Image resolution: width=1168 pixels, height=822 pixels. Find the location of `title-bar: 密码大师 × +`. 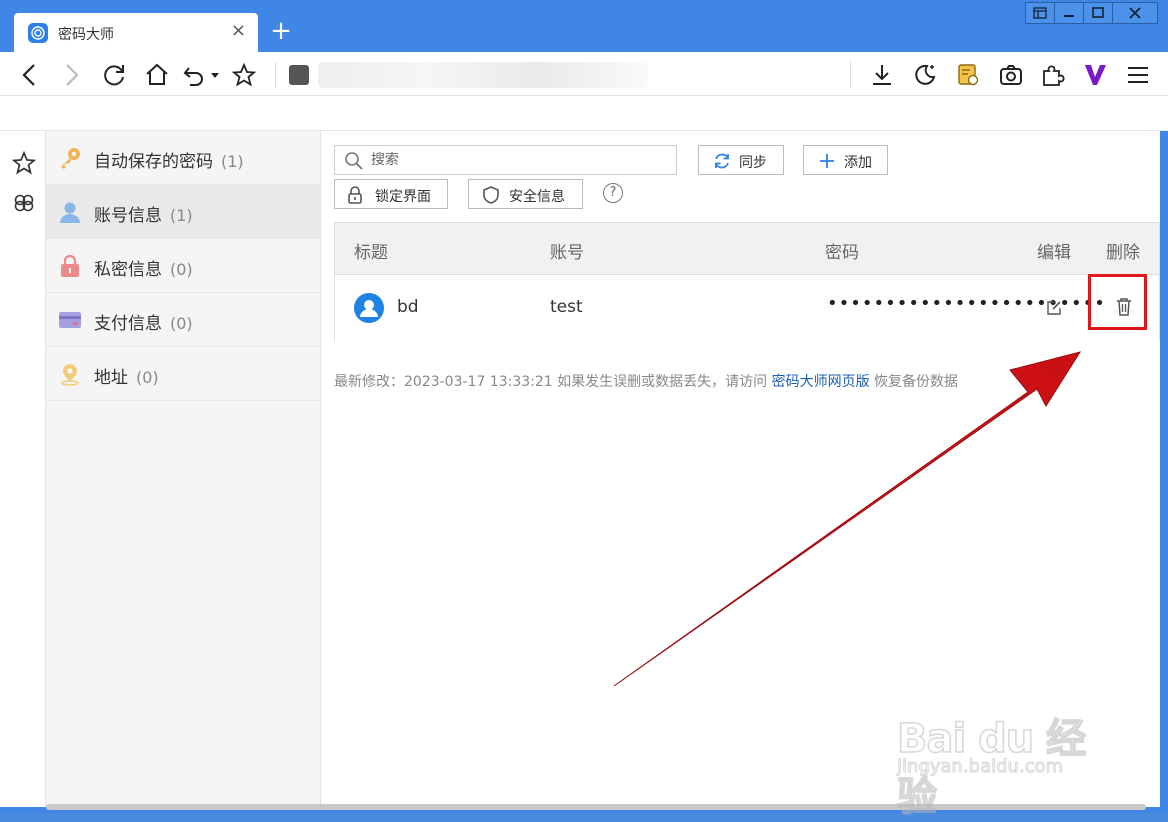

title-bar: 密码大师 × + is located at coordinates (584, 26).